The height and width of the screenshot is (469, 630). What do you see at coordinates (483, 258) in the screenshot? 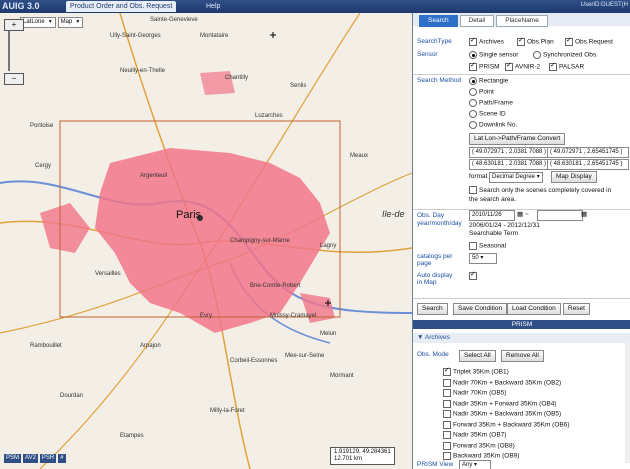
I see `catalogs-select: 50 ▾` at bounding box center [483, 258].